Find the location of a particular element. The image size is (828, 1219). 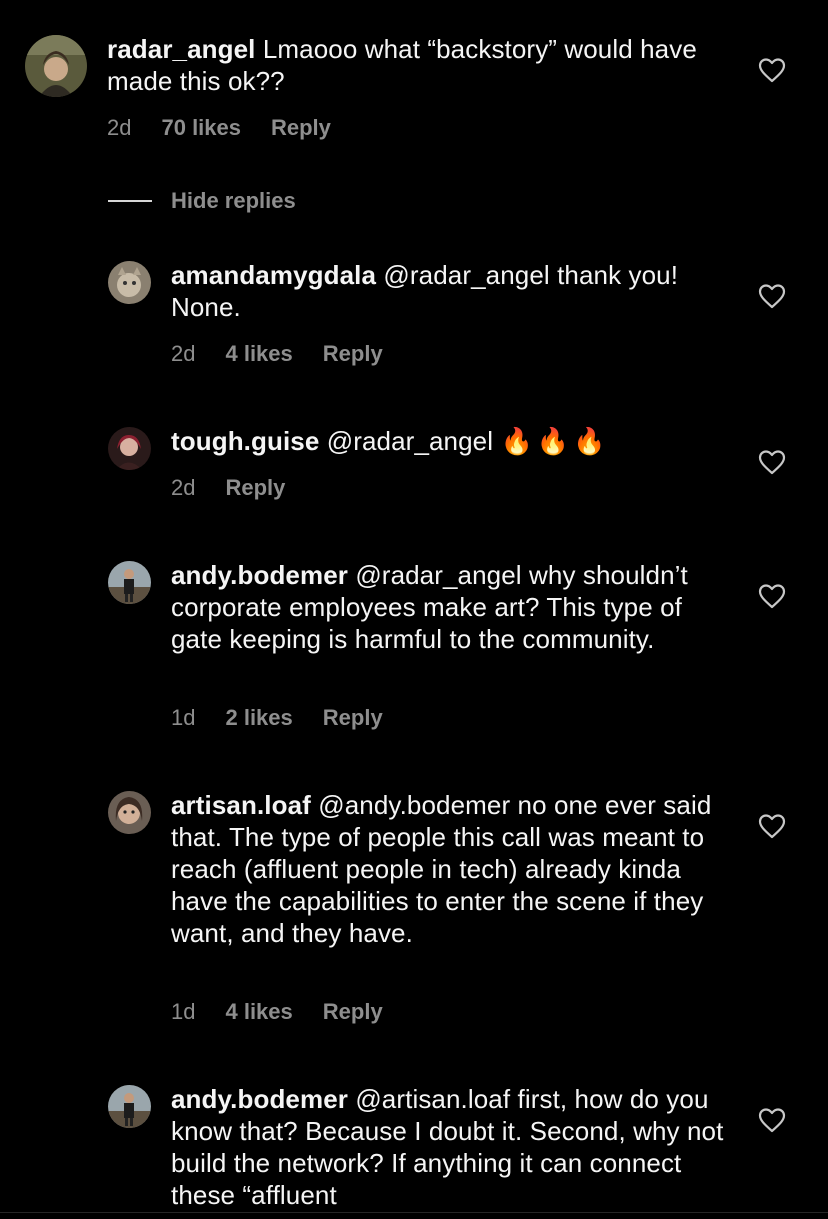

comment-meta: 1d 4 likes Reply is located at coordinates (292, 1012).